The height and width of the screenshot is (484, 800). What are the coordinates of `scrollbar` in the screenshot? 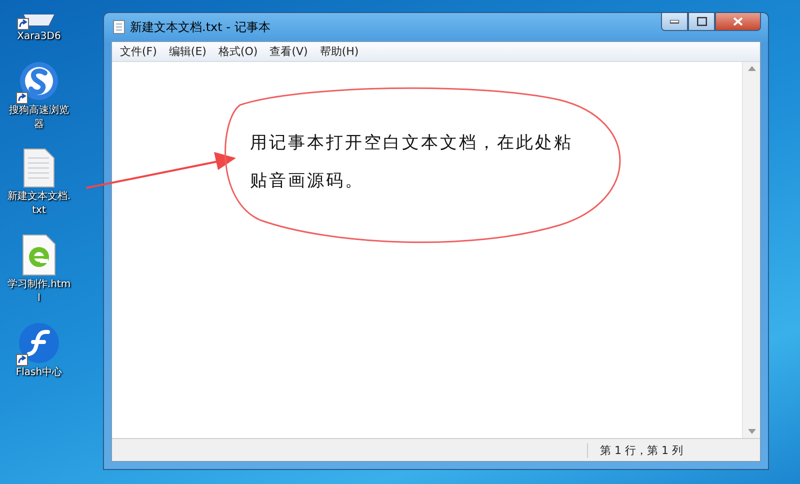 It's located at (751, 250).